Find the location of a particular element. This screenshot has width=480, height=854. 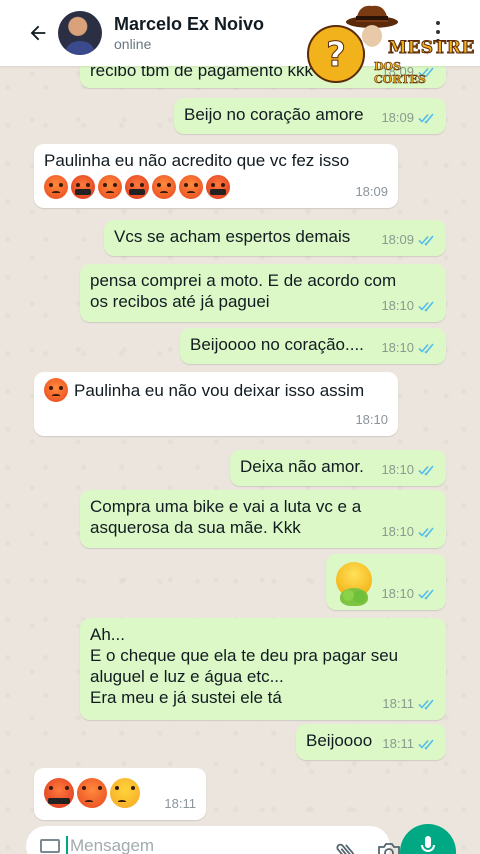

message-input: Mensagem is located at coordinates (213, 840).